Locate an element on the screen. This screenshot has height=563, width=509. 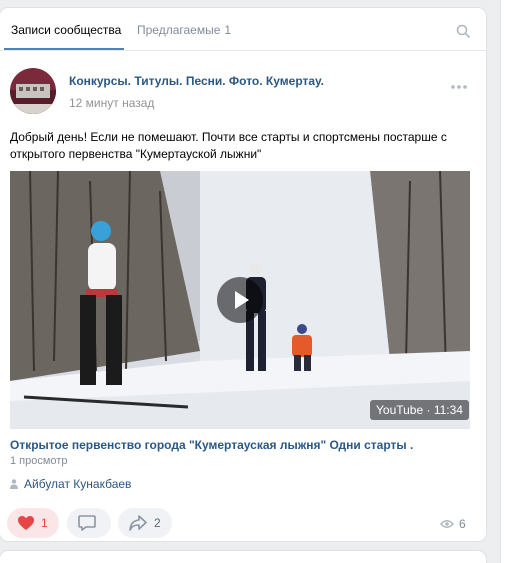
post-time: 12 минут назад is located at coordinates (111, 103).